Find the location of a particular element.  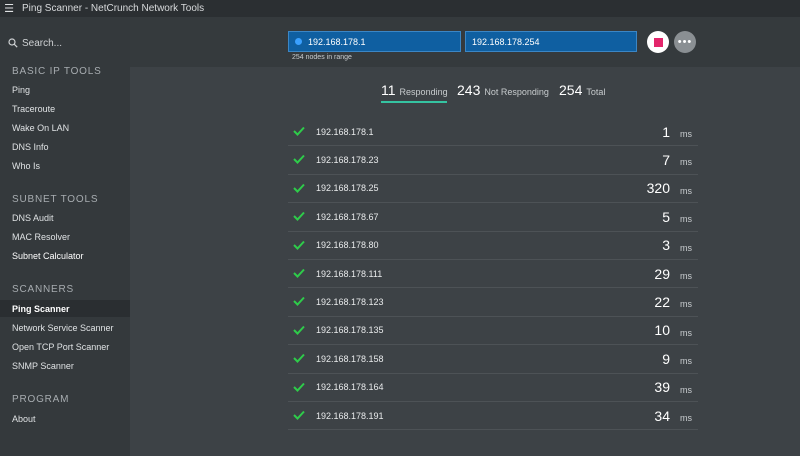

sidebar-item-traceroute: Traceroute is located at coordinates (65, 108).